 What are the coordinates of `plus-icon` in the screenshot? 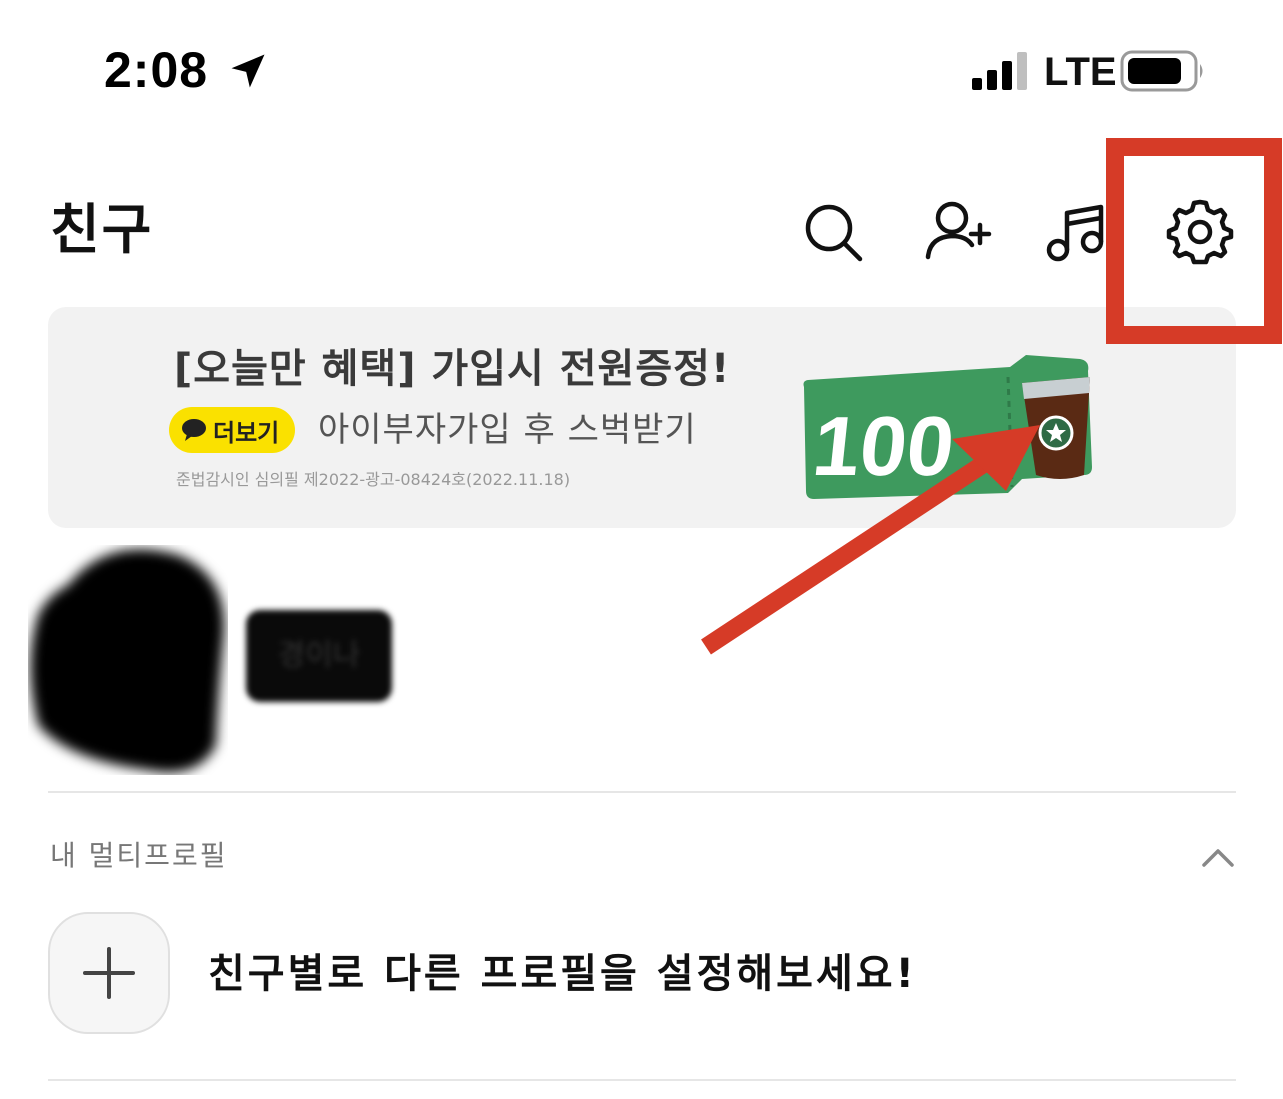 It's located at (109, 973).